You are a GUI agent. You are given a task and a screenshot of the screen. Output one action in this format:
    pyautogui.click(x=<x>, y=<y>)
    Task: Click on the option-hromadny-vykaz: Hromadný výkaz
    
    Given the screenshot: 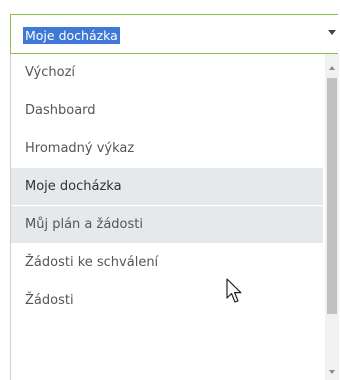 What is the action you would take?
    pyautogui.click(x=167, y=148)
    